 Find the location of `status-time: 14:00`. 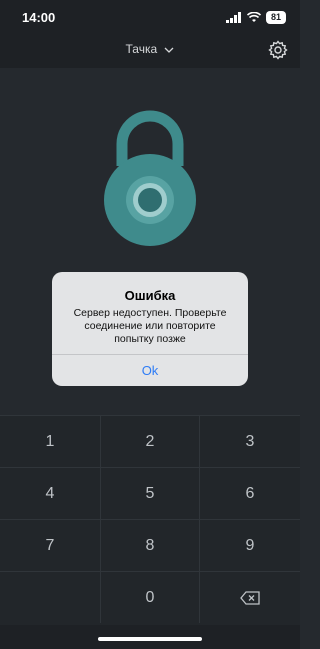

status-time: 14:00 is located at coordinates (39, 17).